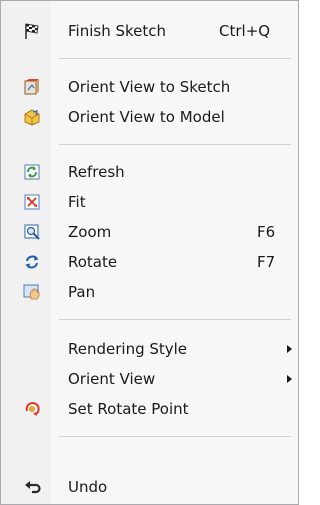 The height and width of the screenshot is (505, 320). I want to click on menu-item-finish-sketch: Finish Sketch Ctrl+Q, so click(149, 31).